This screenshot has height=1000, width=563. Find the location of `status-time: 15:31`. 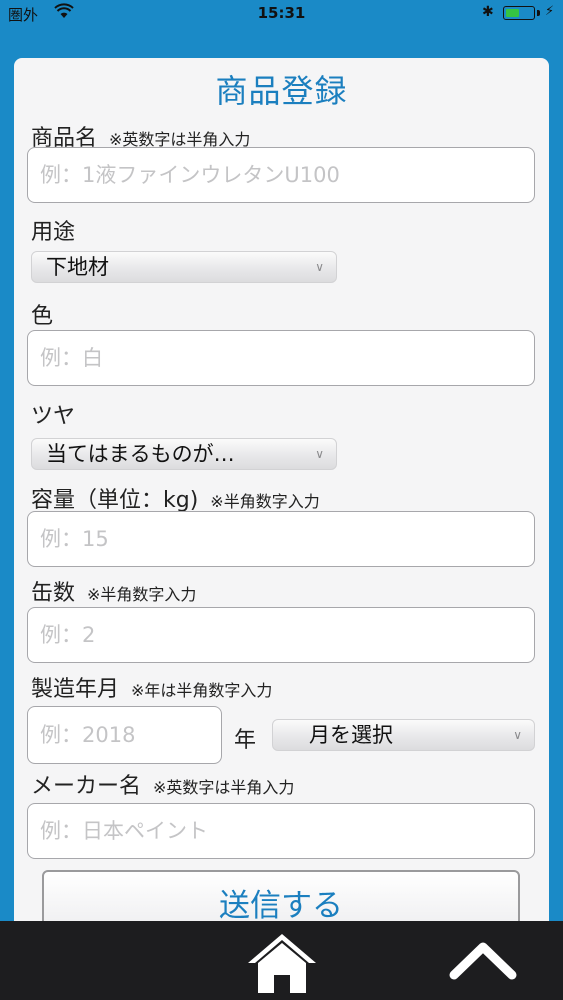

status-time: 15:31 is located at coordinates (281, 13).